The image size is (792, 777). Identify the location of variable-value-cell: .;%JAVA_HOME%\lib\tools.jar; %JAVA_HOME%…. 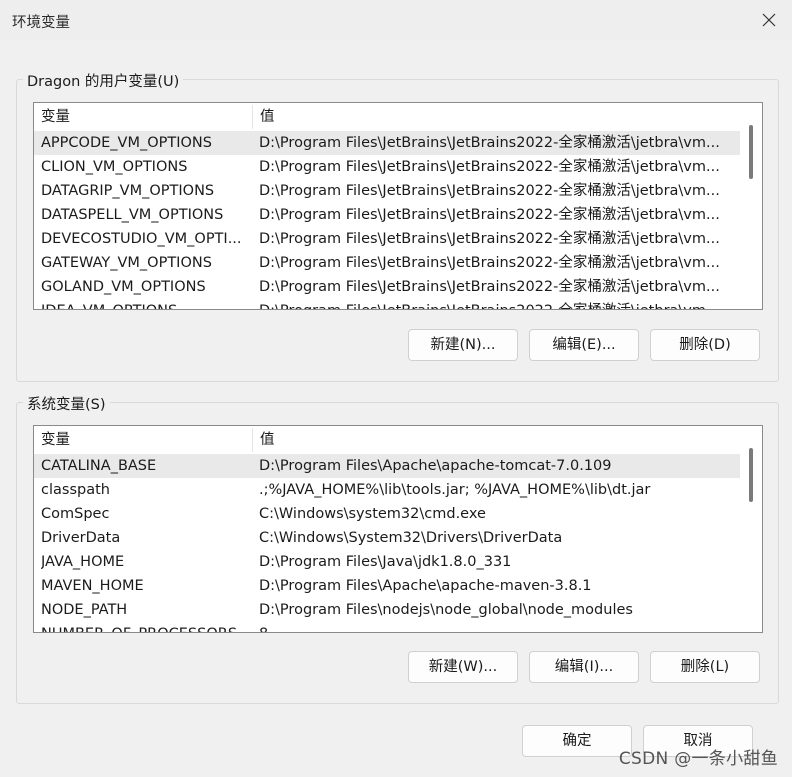
(455, 490).